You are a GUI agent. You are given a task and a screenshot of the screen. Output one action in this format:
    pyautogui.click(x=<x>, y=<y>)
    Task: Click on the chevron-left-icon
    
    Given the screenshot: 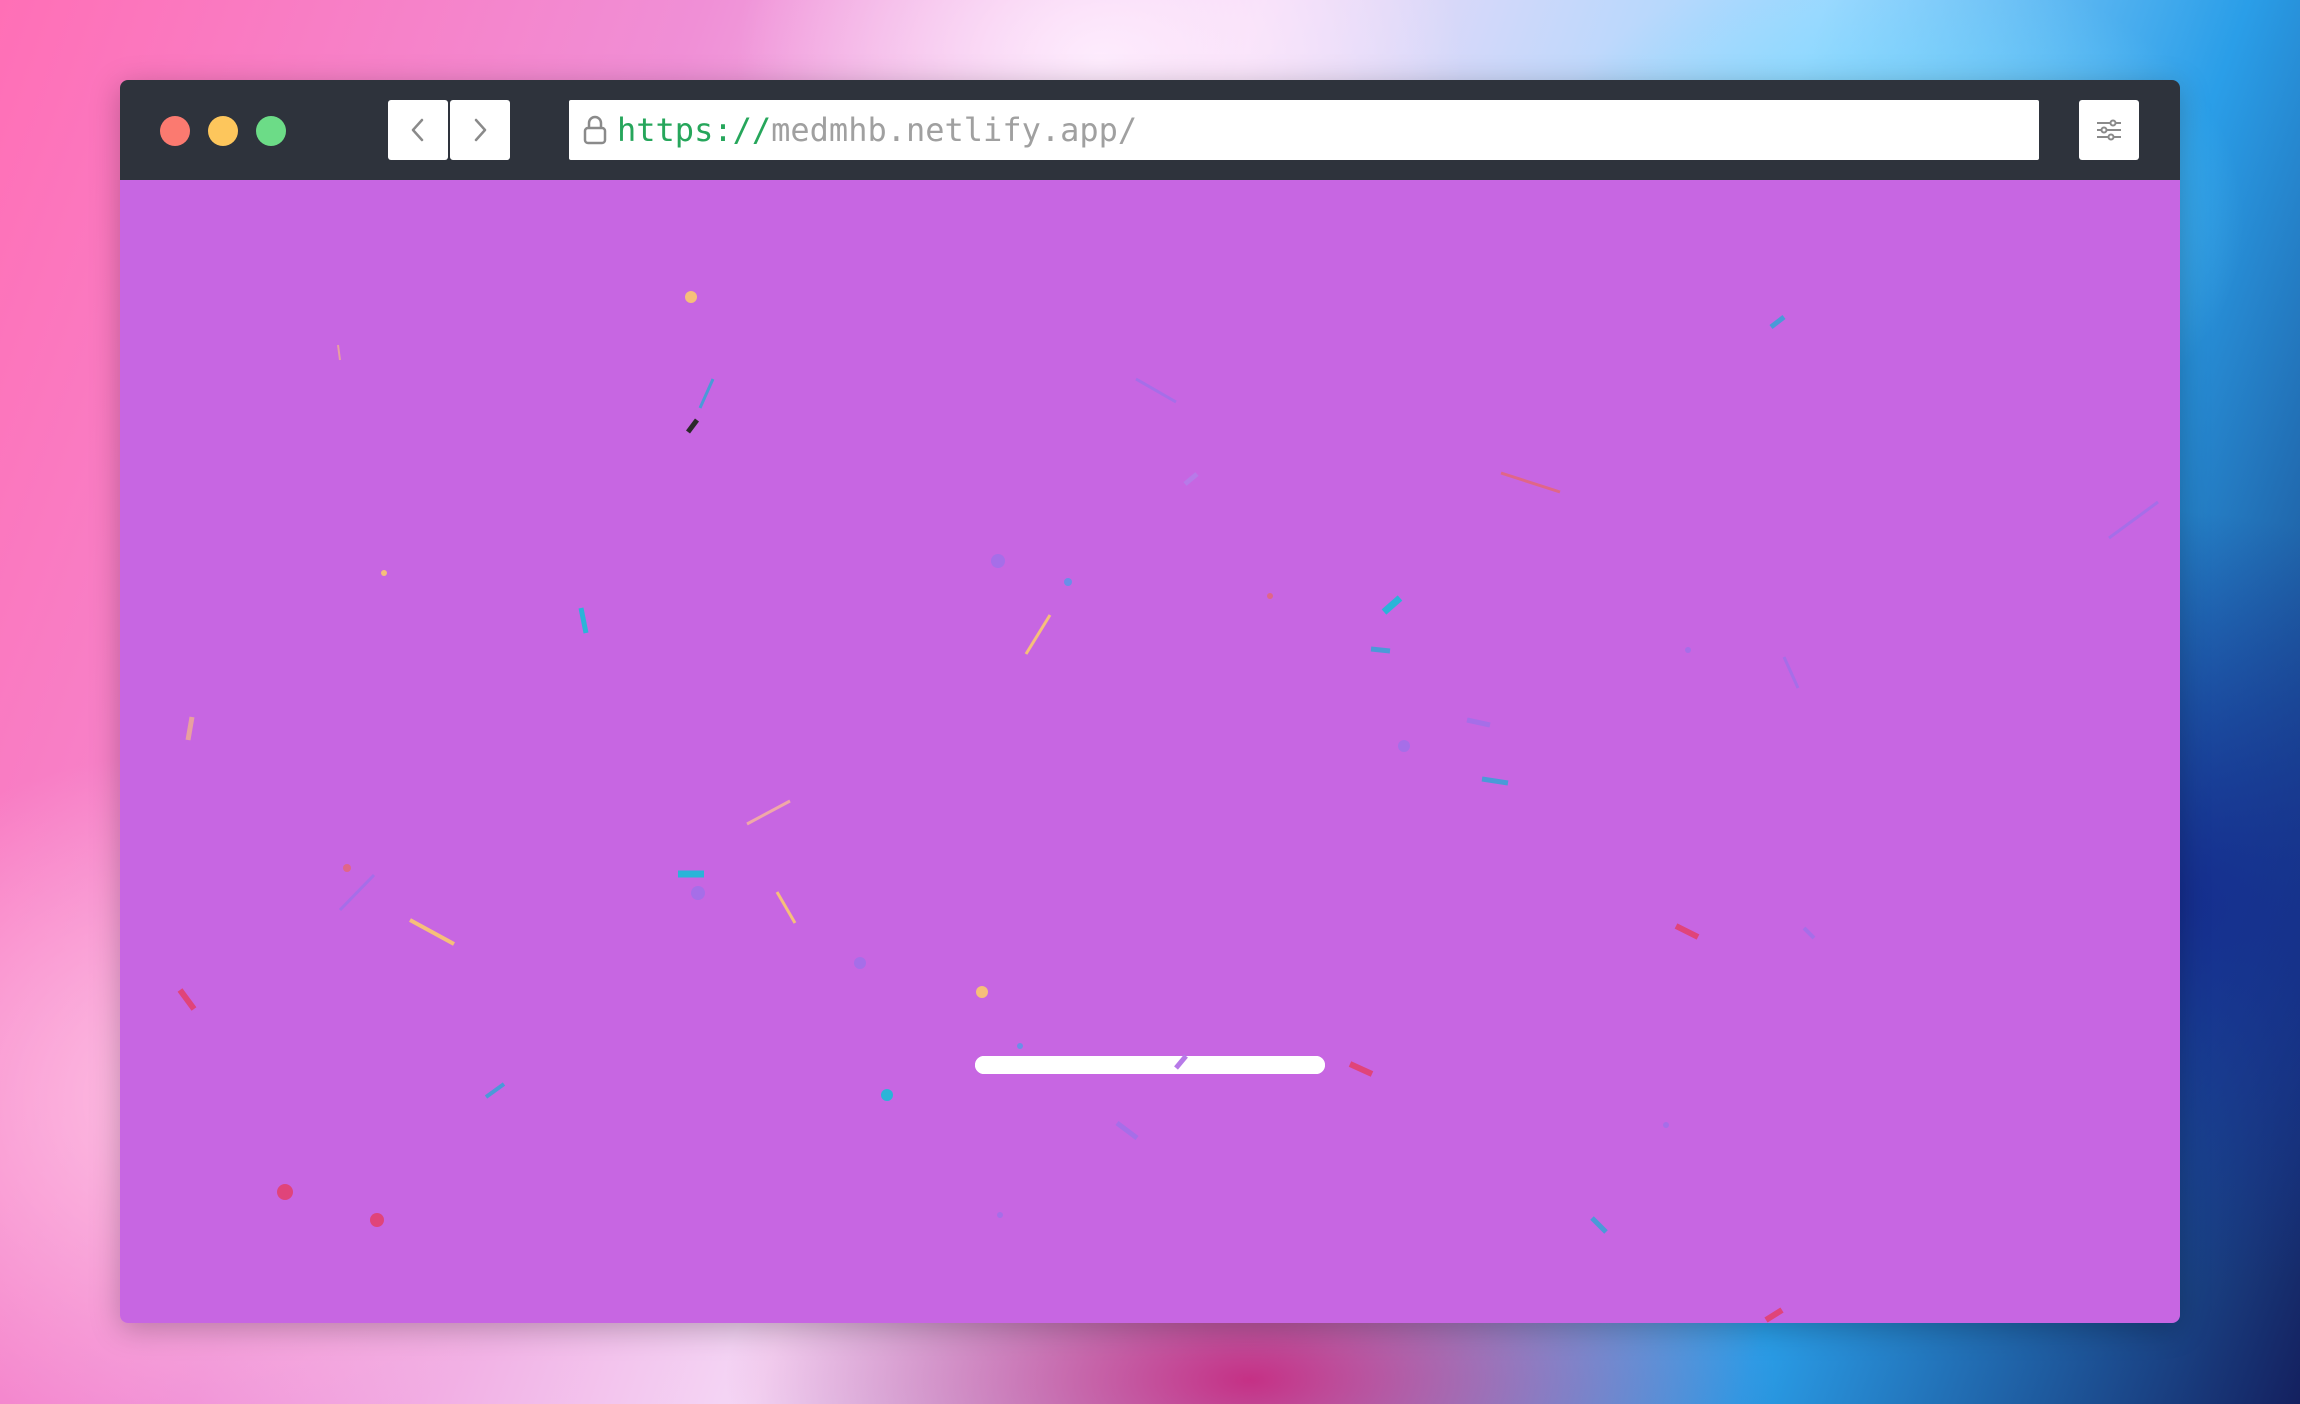 What is the action you would take?
    pyautogui.click(x=417, y=130)
    